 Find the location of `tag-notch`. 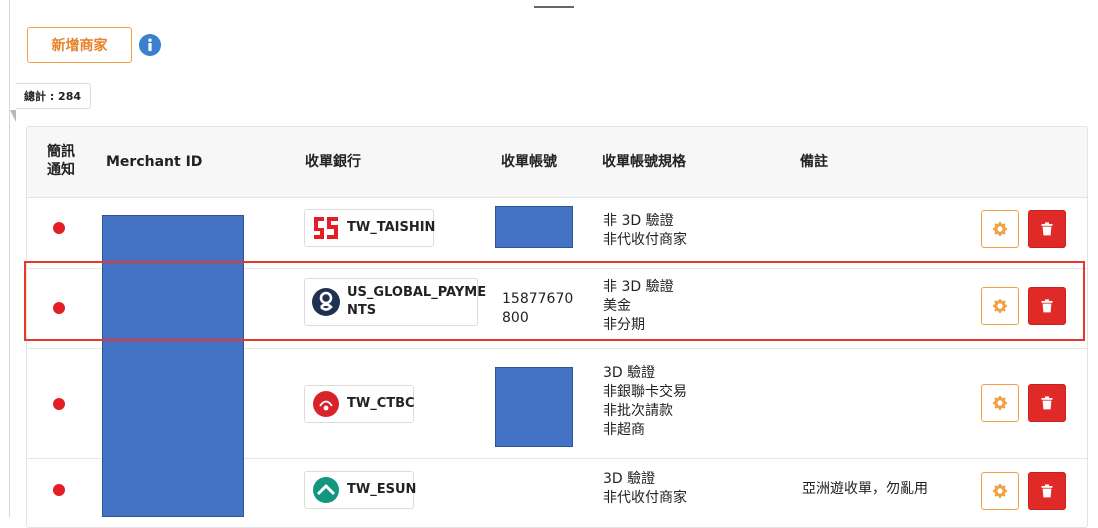

tag-notch is located at coordinates (13, 116).